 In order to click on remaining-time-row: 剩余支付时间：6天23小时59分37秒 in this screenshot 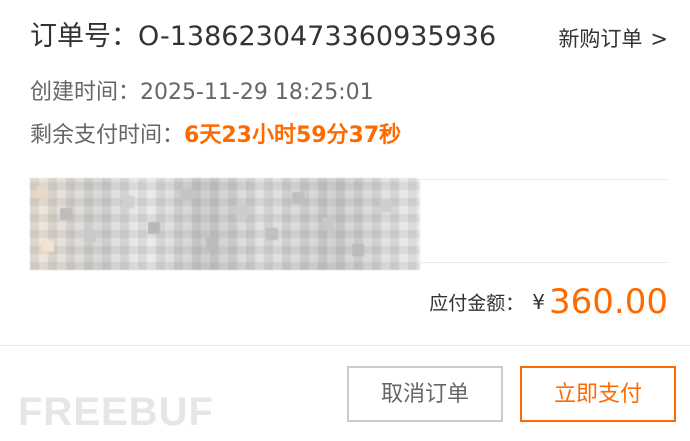, I will do `click(215, 136)`.